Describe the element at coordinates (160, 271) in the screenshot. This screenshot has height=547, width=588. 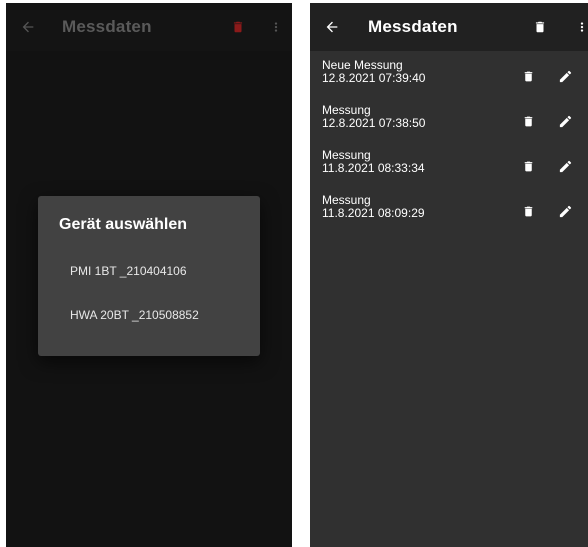
I see `device-option: PMI 1BT _210404106` at that location.